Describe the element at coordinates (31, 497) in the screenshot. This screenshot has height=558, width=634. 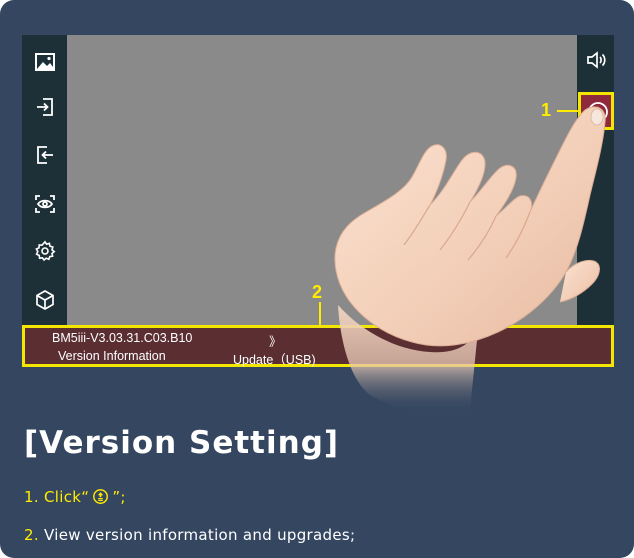
I see `step-1-number: 1.` at that location.